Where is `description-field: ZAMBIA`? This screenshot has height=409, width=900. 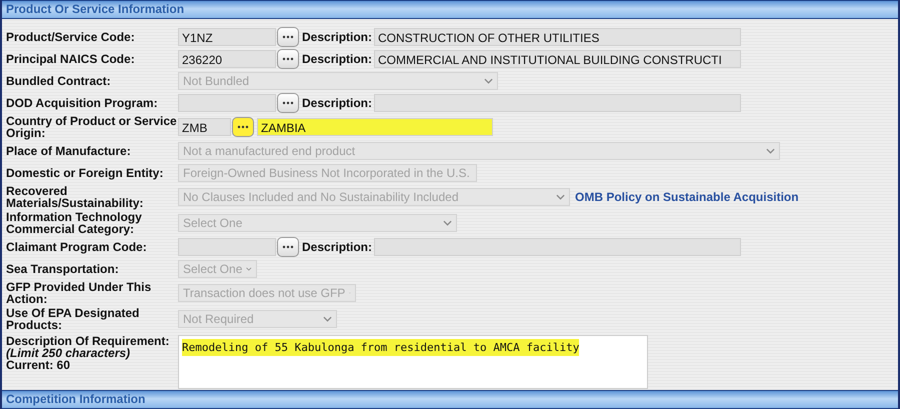
description-field: ZAMBIA is located at coordinates (375, 127).